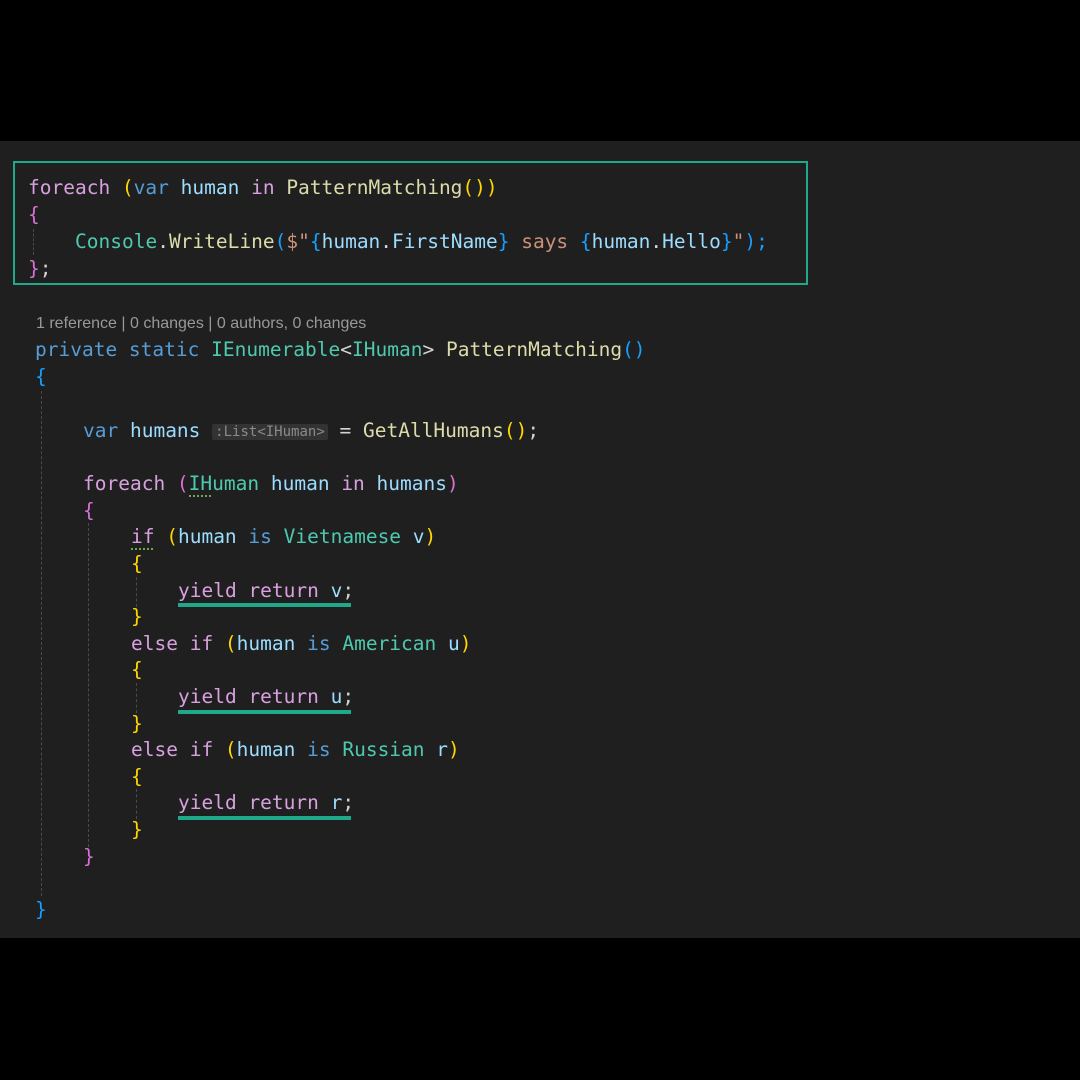 This screenshot has height=1080, width=1080. Describe the element at coordinates (270, 432) in the screenshot. I see `inlay-type-hint: :List<IHuman>` at that location.